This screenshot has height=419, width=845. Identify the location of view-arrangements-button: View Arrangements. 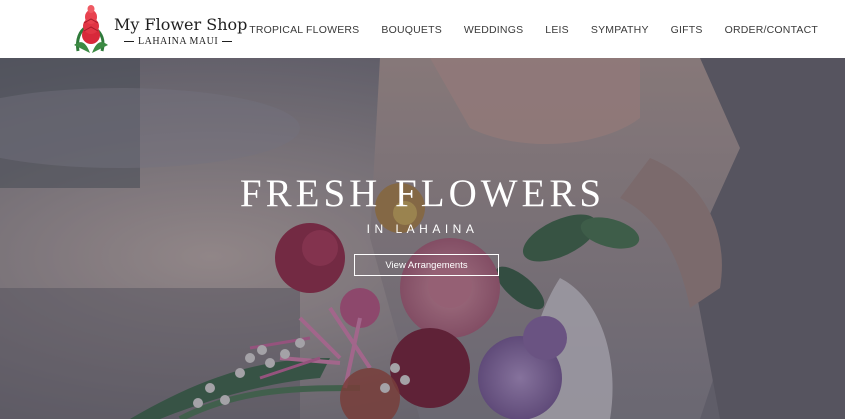
(426, 265).